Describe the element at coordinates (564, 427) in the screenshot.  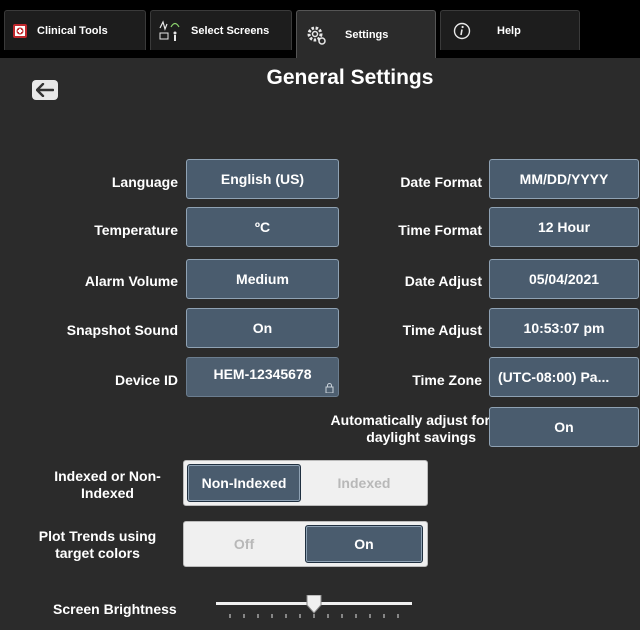
I see `dst-button: On` at that location.